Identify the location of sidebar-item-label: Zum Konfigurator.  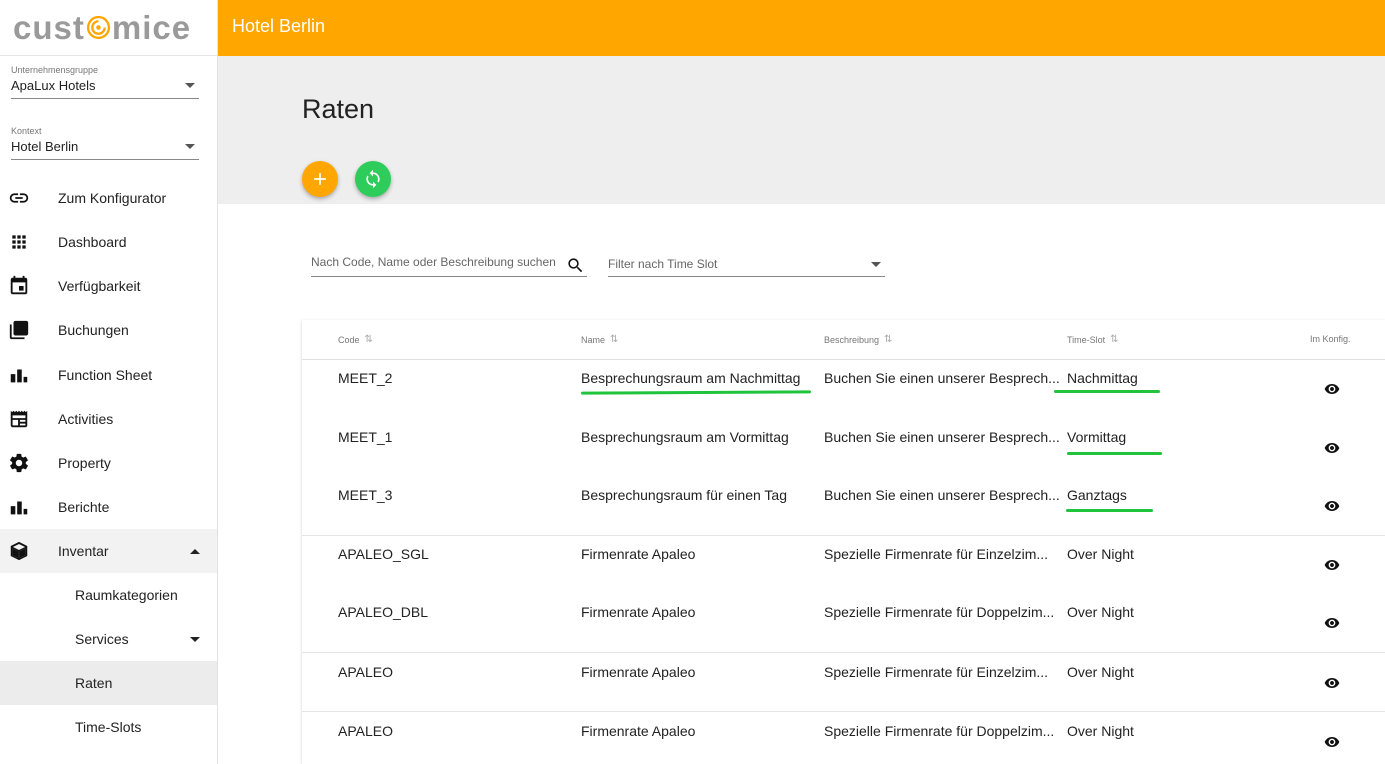
(112, 198).